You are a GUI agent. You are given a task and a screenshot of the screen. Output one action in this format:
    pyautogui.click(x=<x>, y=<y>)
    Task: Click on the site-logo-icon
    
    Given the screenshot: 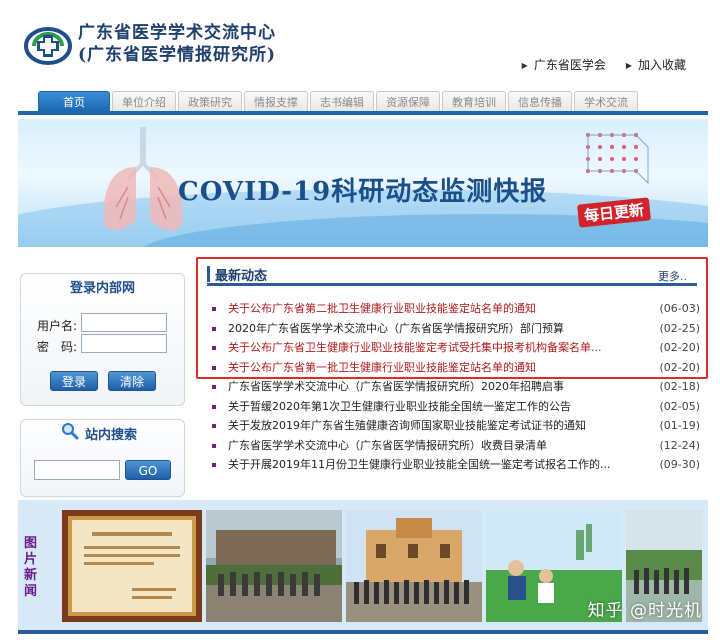 What is the action you would take?
    pyautogui.click(x=48, y=46)
    